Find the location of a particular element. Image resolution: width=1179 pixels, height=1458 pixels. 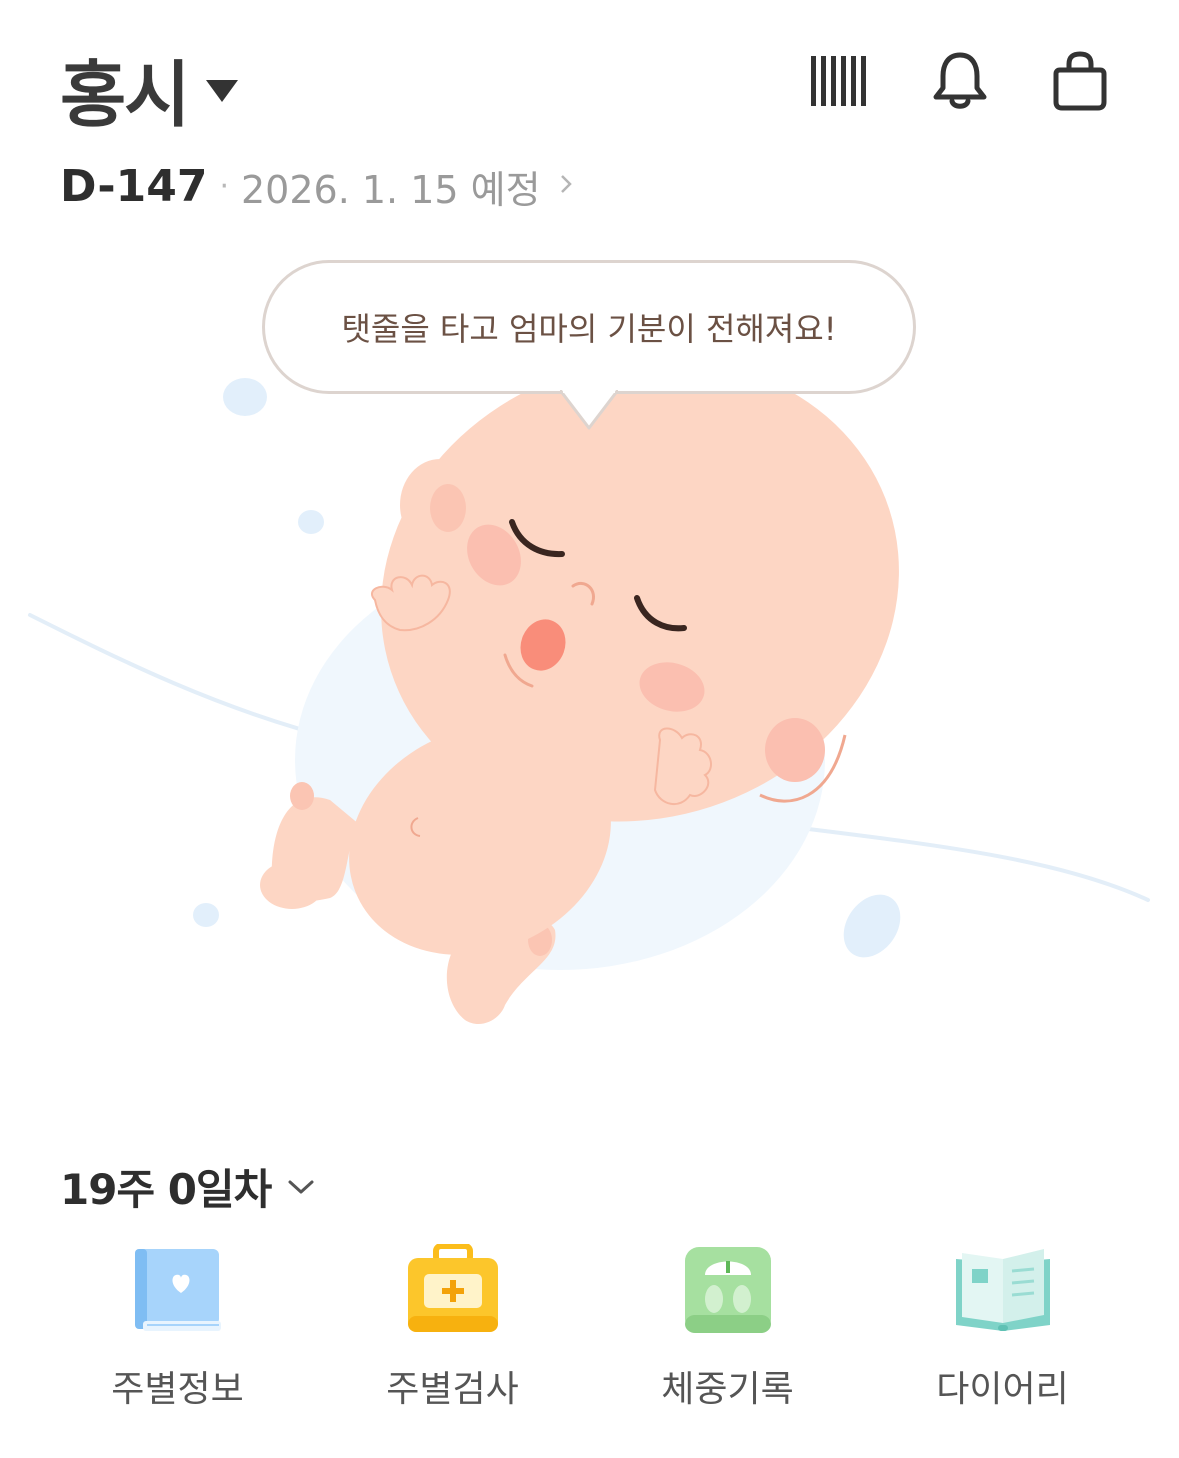

speech-bubble: 탯줄을 타고 엄마의 기분이 전해져요! is located at coordinates (589, 327).